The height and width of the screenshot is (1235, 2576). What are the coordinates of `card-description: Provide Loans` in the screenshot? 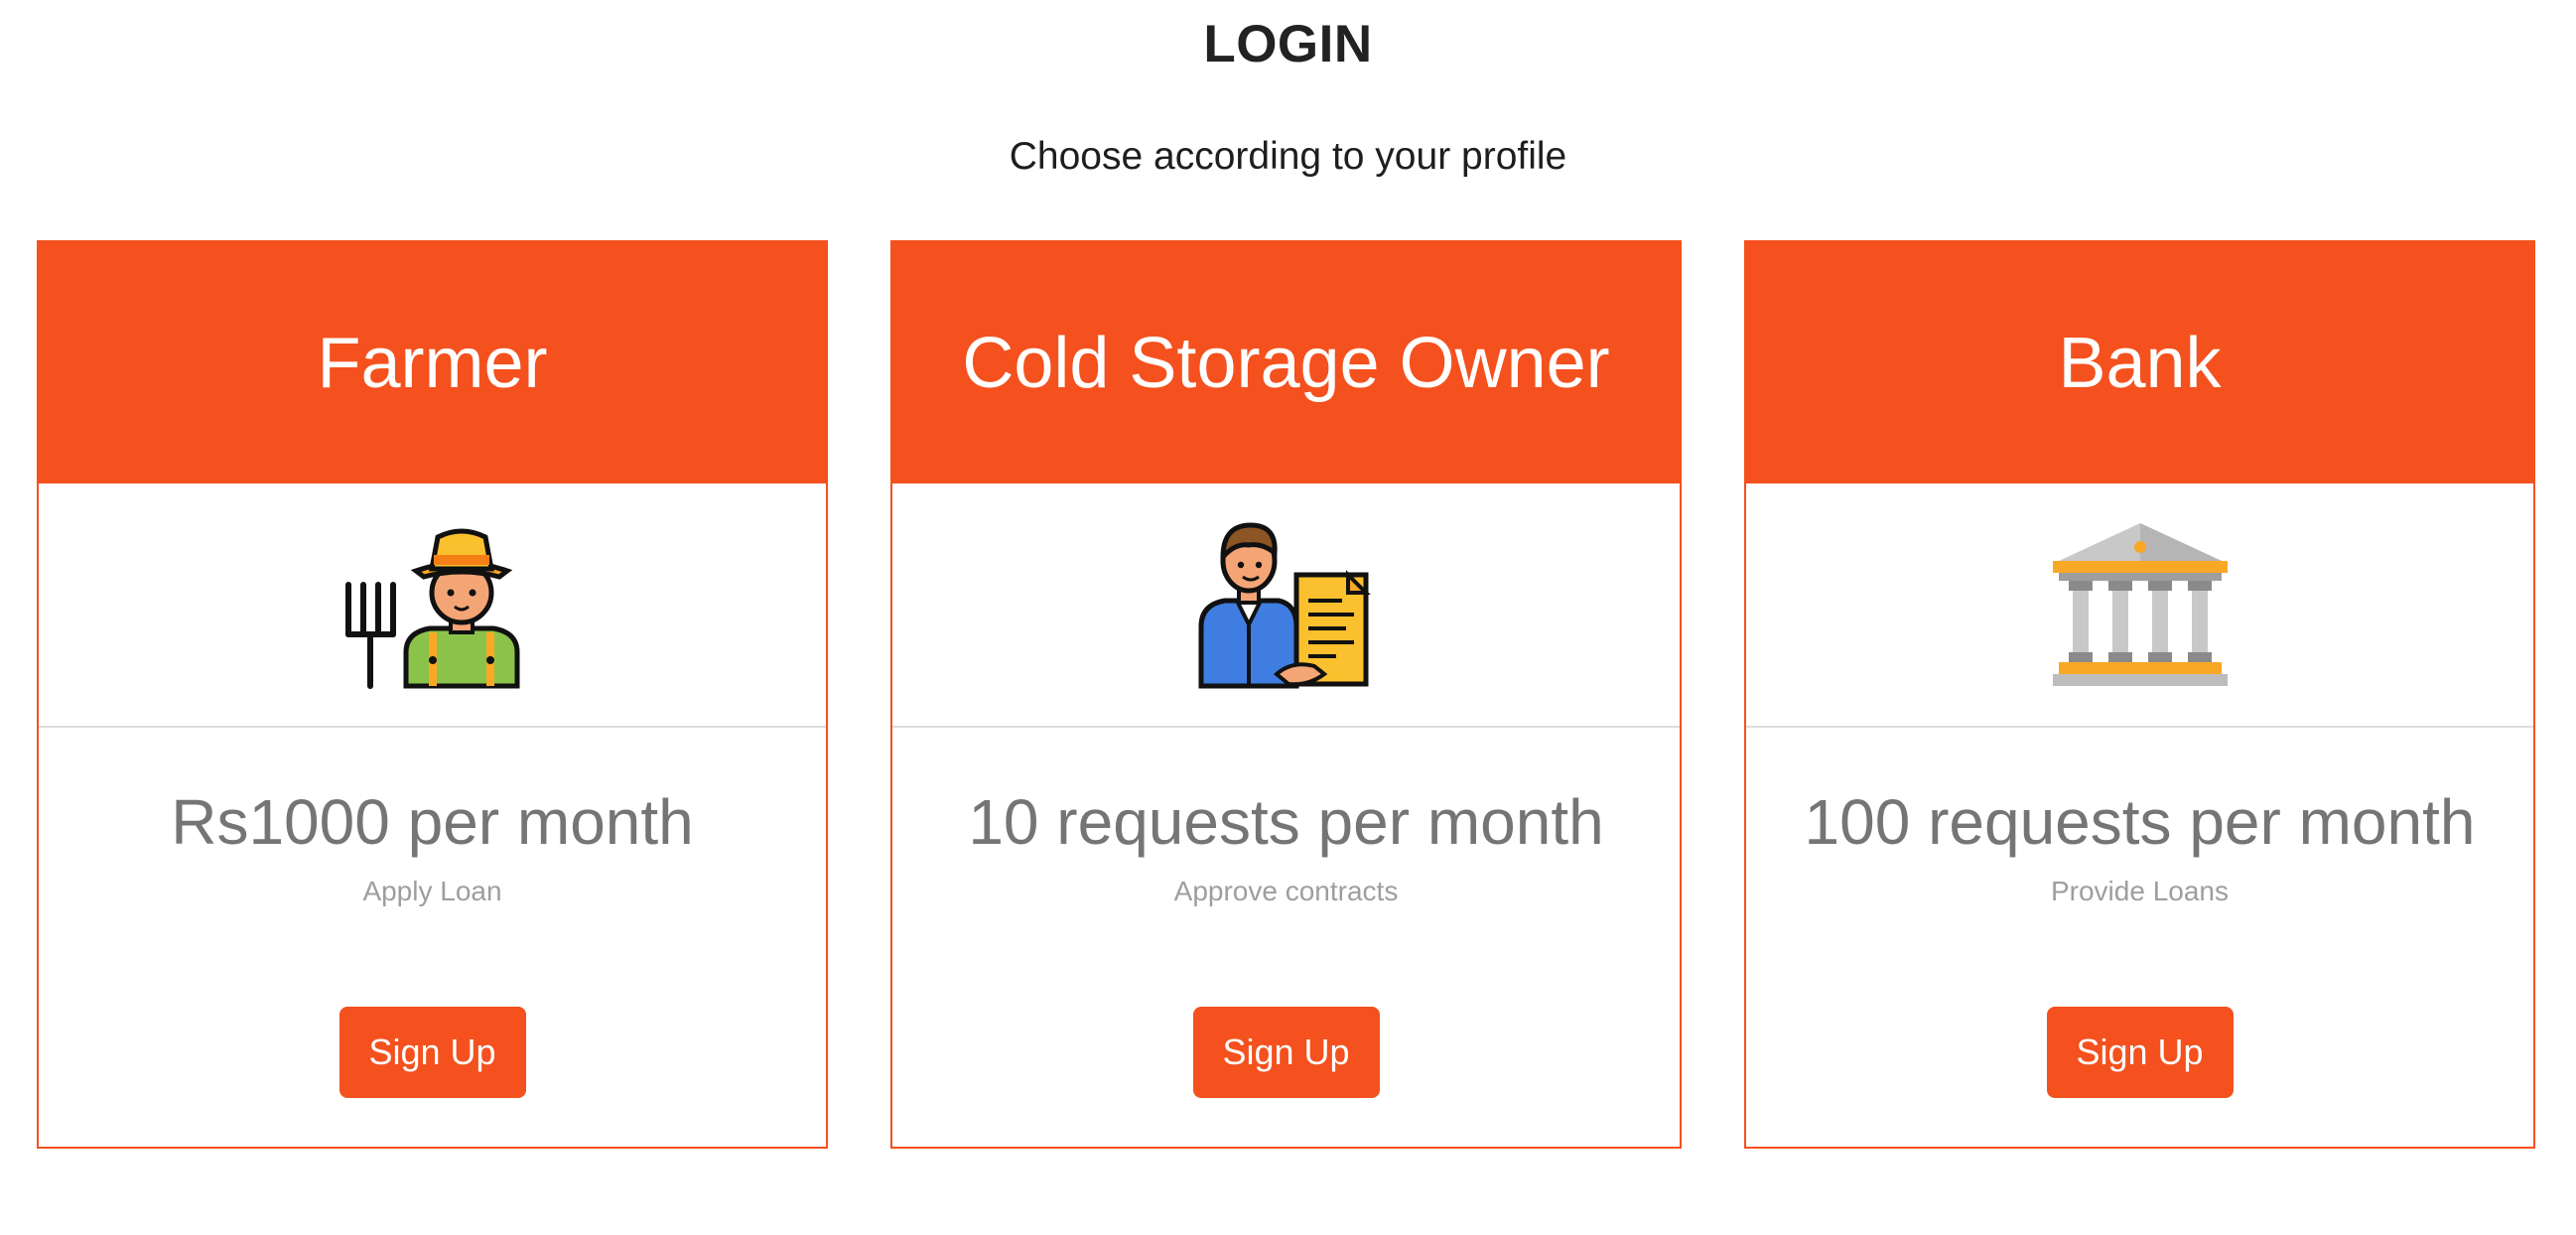 It's located at (2139, 891).